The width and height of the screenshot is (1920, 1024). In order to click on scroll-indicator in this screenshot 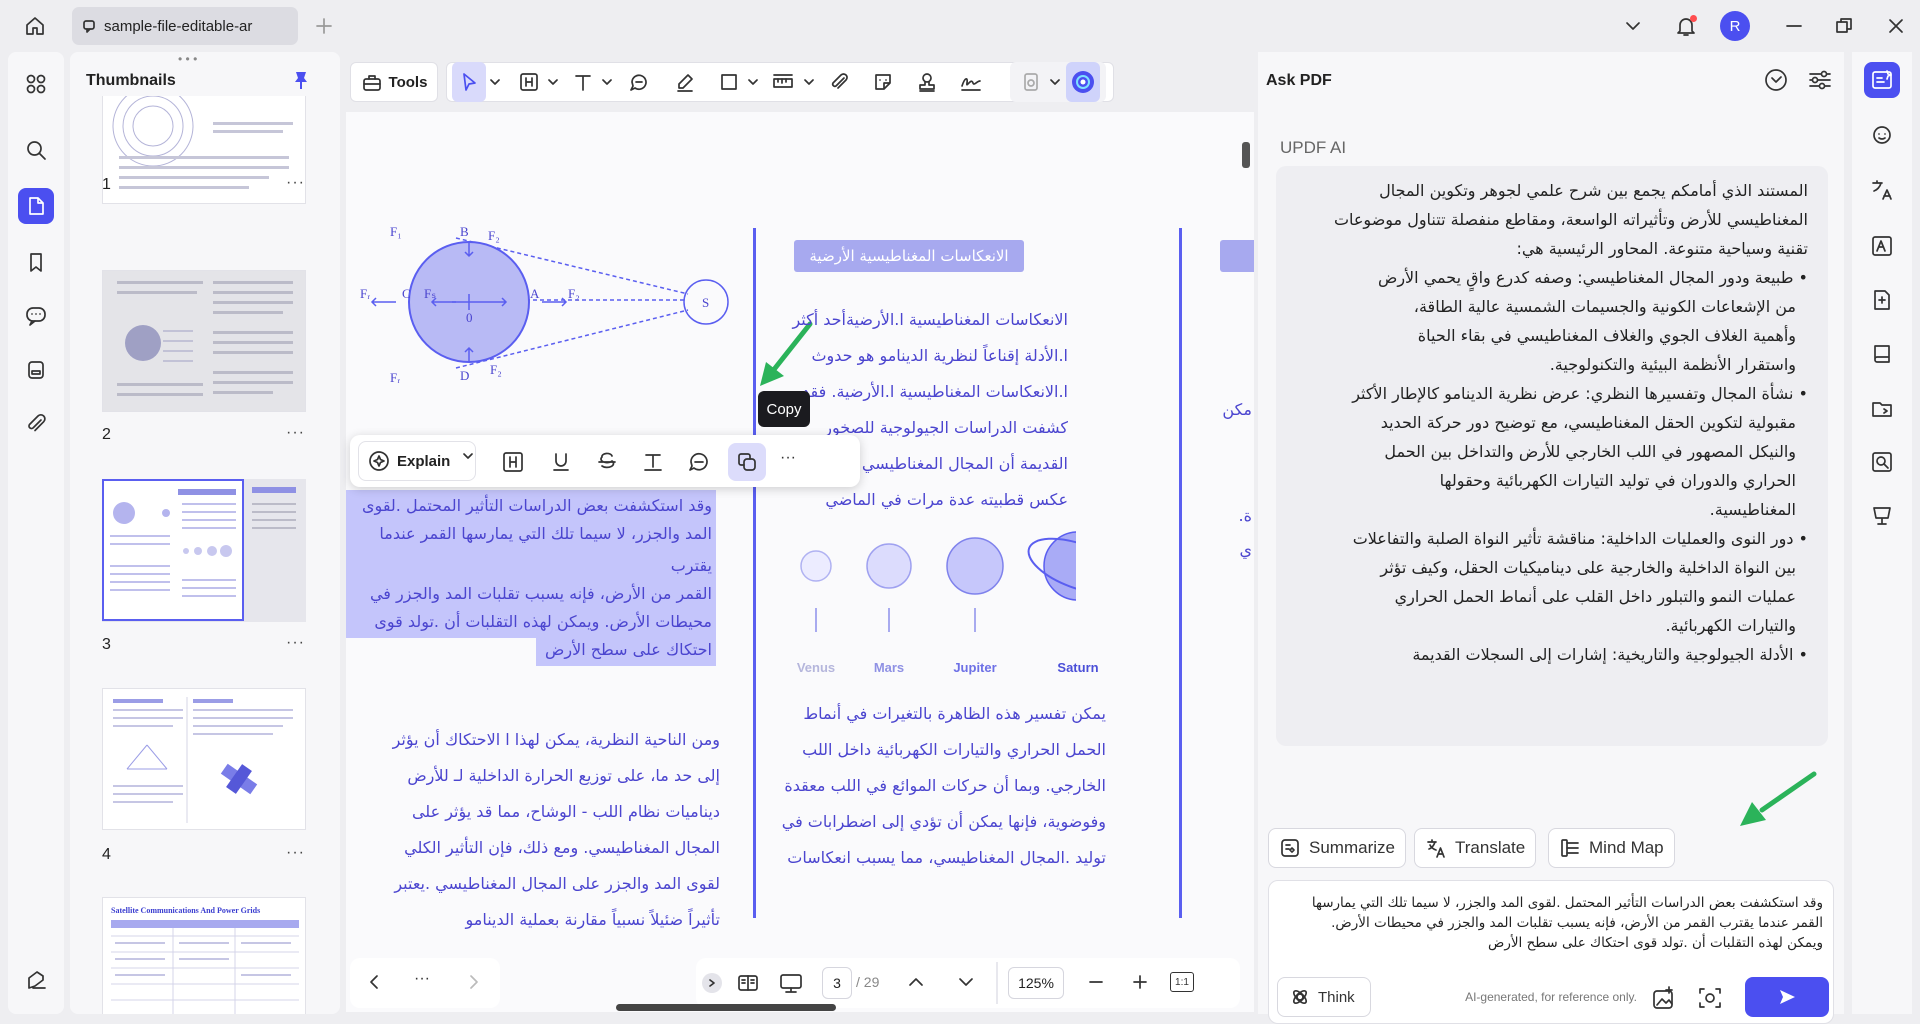, I will do `click(1246, 155)`.